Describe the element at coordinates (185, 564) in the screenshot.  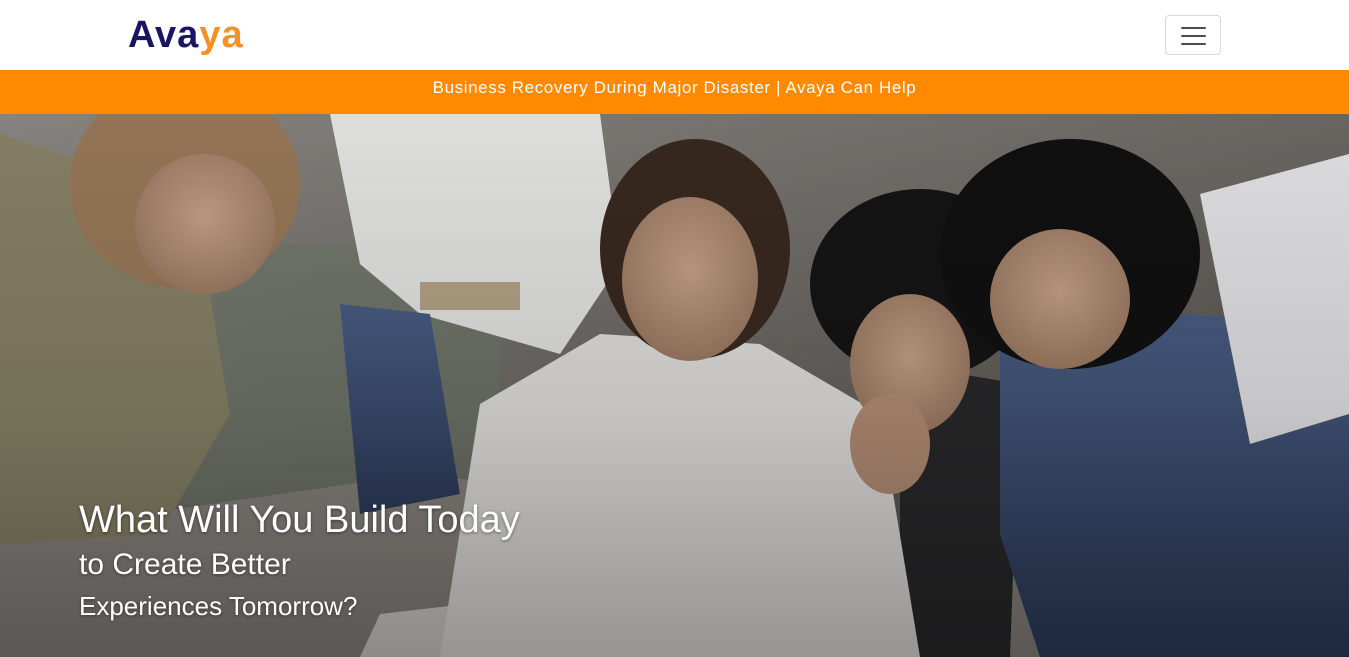
I see `hero-heading-line-2: to Create Better` at that location.